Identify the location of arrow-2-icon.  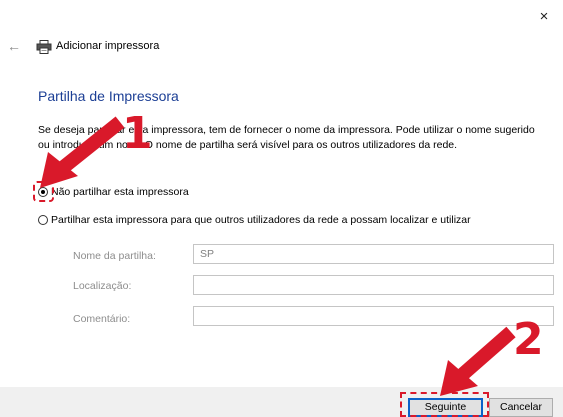
(478, 361).